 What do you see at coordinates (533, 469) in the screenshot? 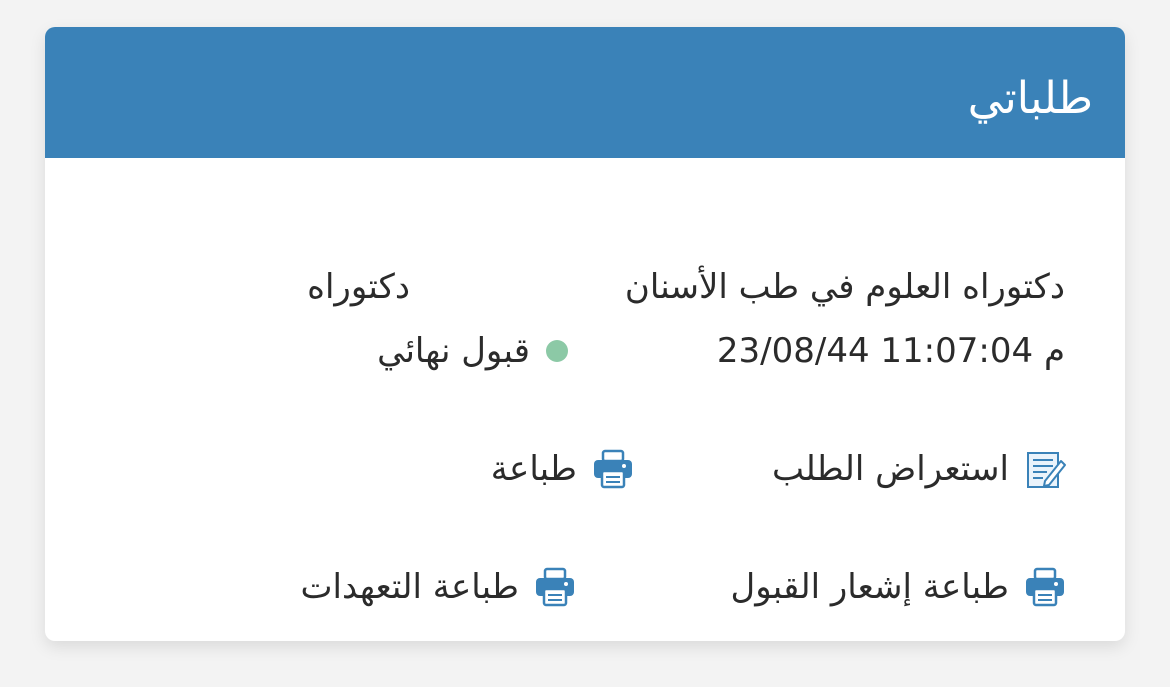
I see `print-label: طباعة` at bounding box center [533, 469].